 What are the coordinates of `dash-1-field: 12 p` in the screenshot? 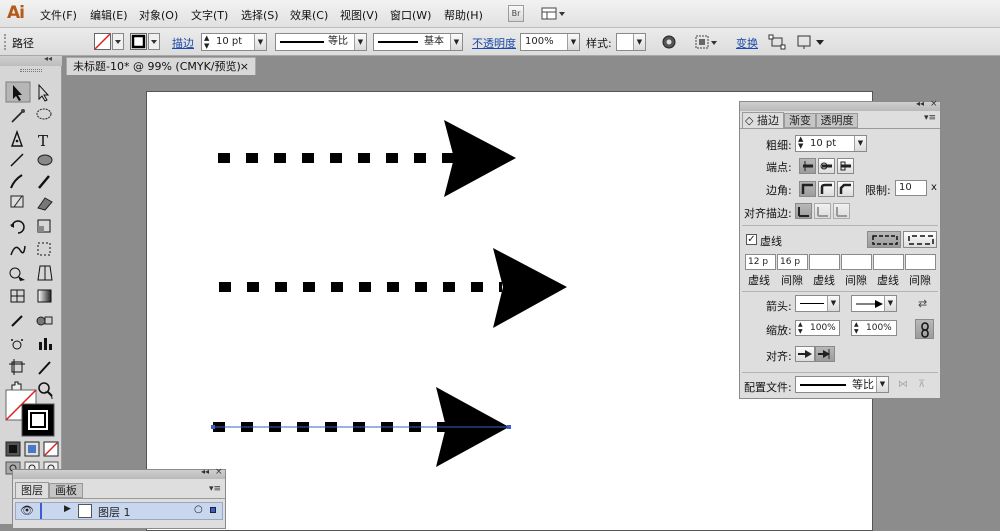 It's located at (760, 262).